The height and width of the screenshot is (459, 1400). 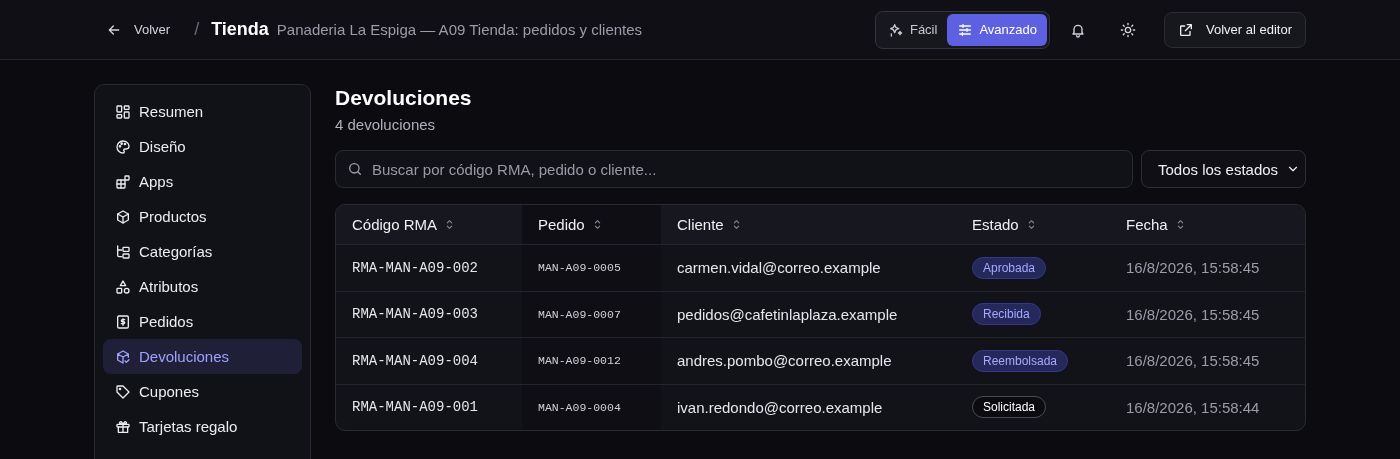 What do you see at coordinates (202, 391) in the screenshot?
I see `sidebar-item: Cupones` at bounding box center [202, 391].